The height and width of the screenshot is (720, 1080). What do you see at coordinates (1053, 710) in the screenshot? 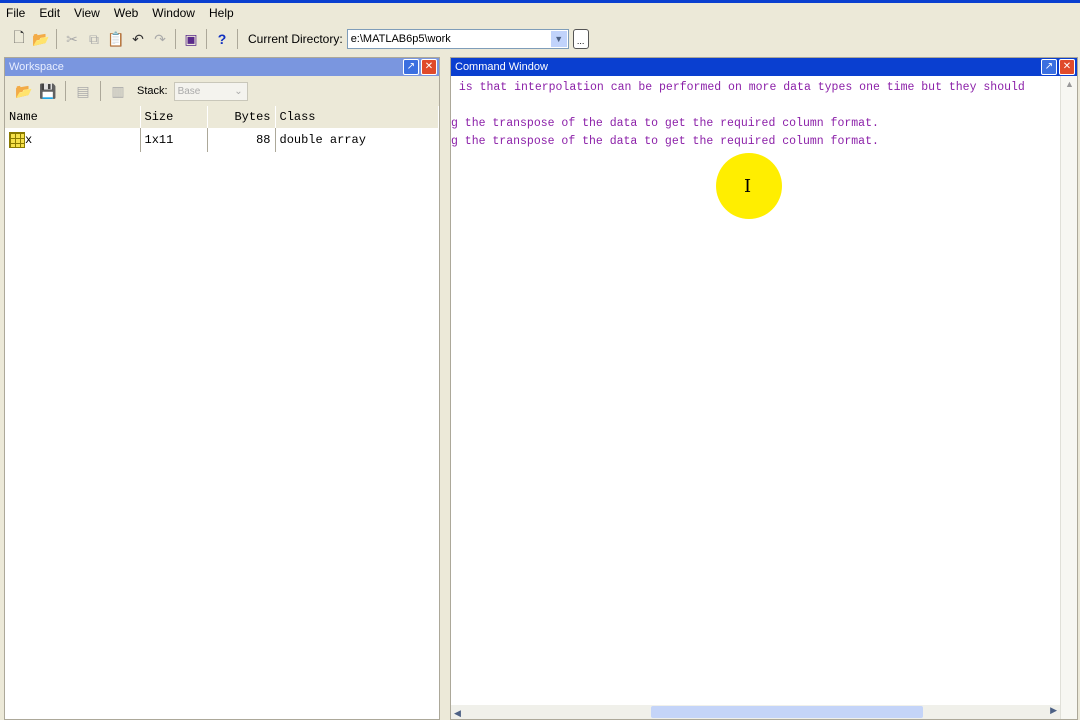
I see `scroll-right-icon: ▶` at bounding box center [1053, 710].